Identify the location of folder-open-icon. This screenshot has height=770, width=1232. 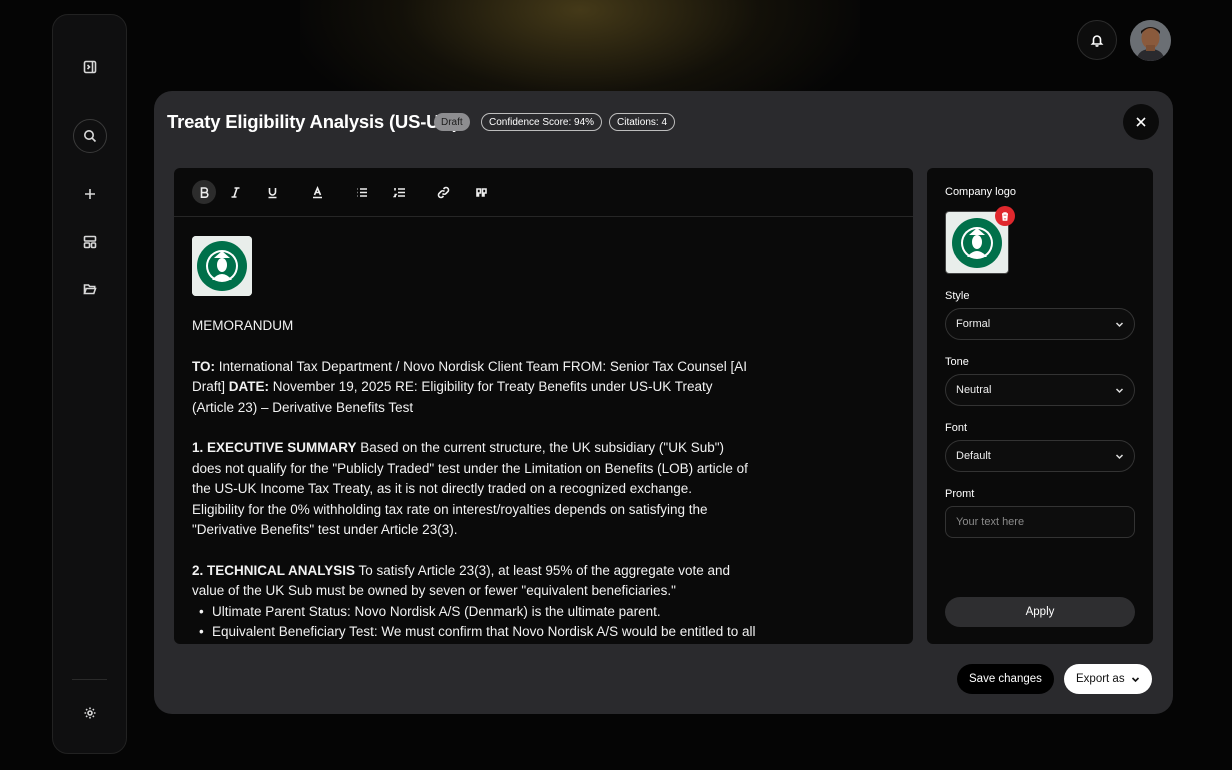
(89, 289).